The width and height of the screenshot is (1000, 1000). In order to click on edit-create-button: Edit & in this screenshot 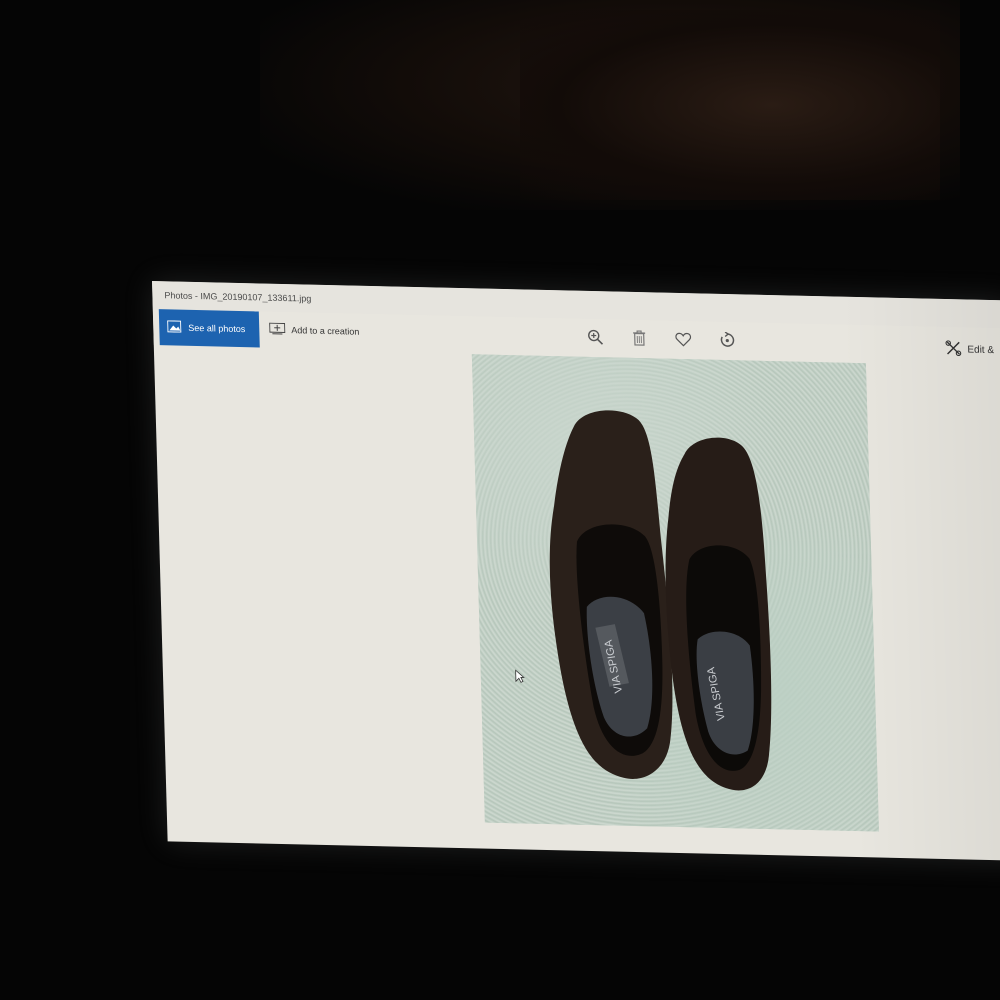, I will do `click(970, 349)`.